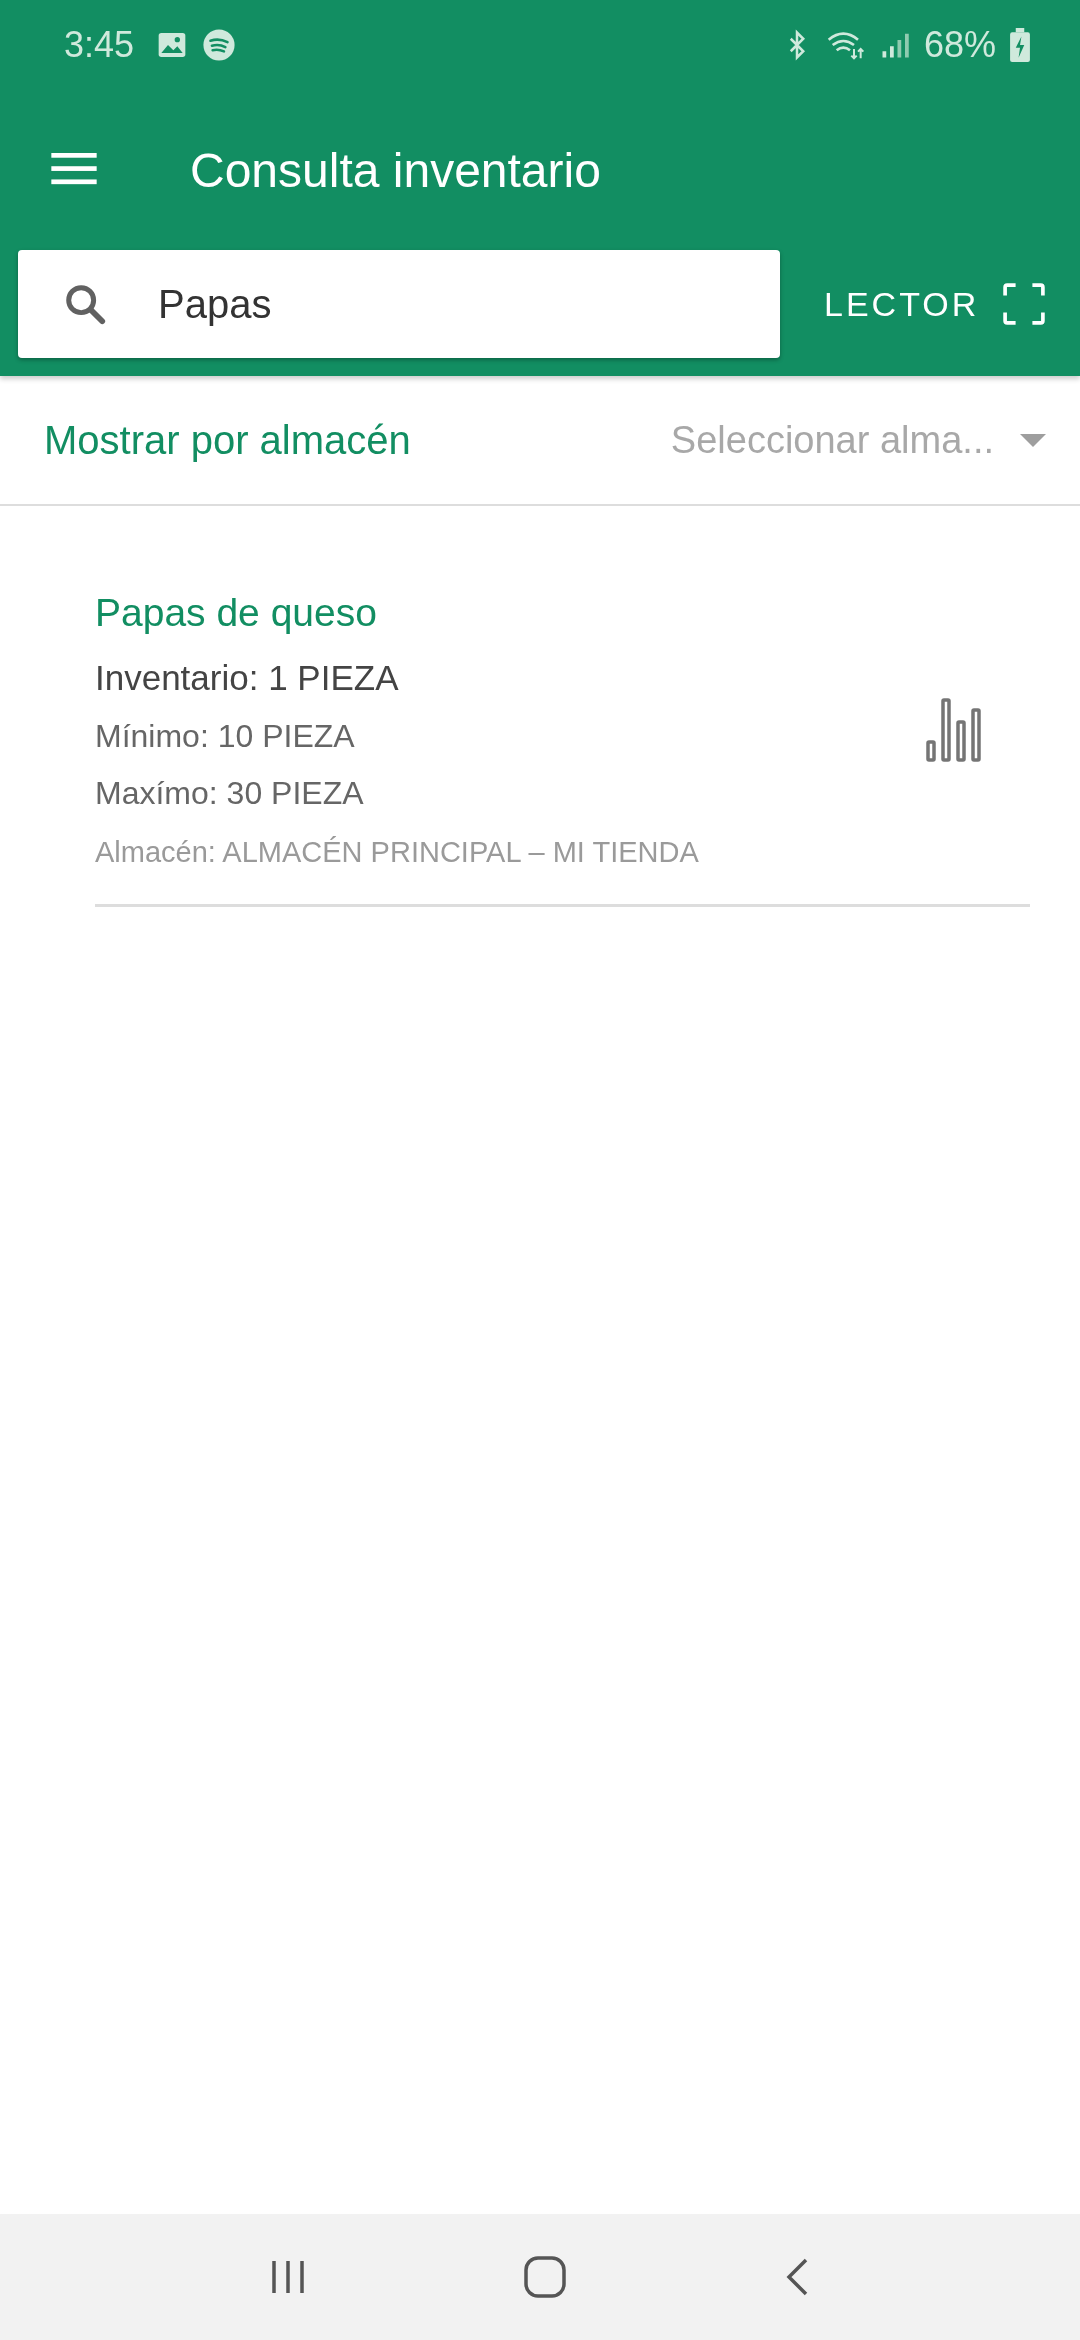 This screenshot has height=2340, width=1080. I want to click on menu-icon, so click(74, 170).